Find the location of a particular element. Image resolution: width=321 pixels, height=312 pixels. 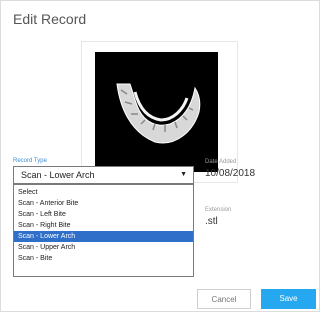

record-type-select: Scan - Lower Arch ▼ is located at coordinates (103, 175).